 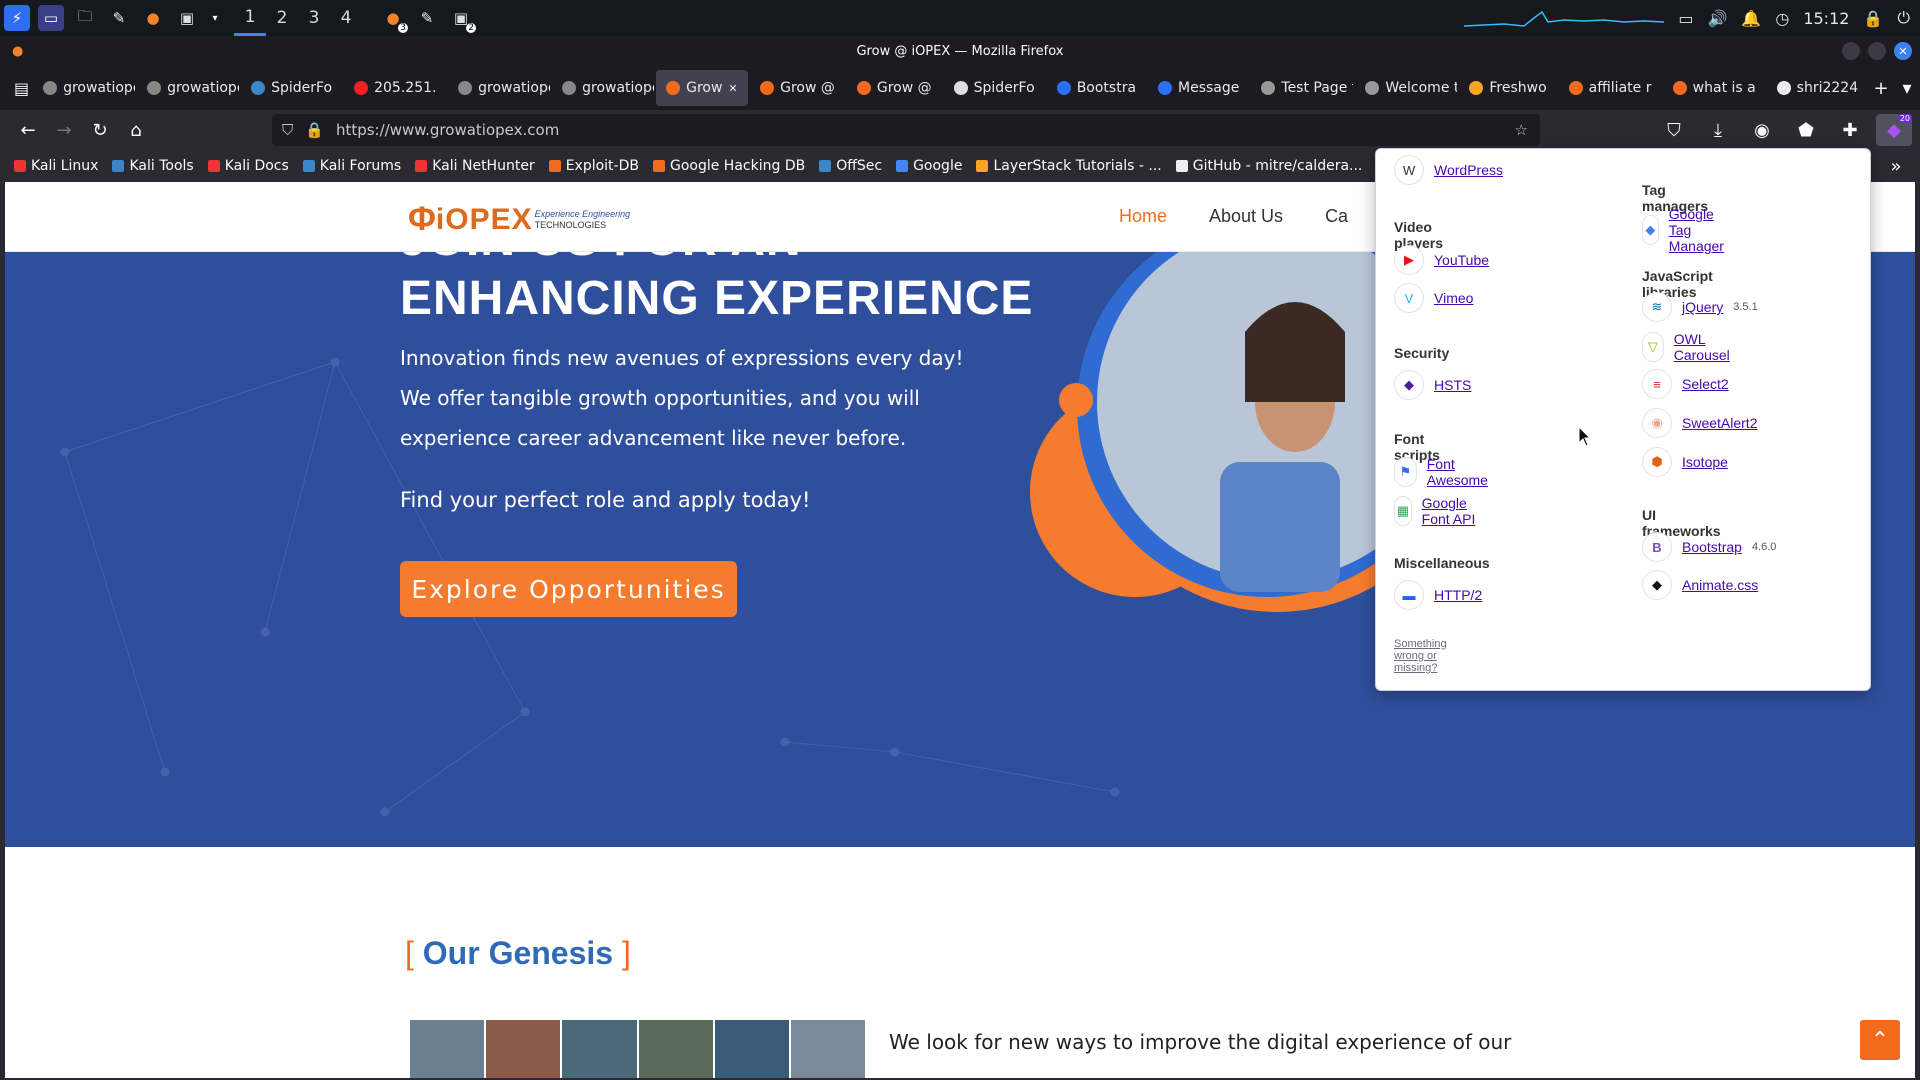 What do you see at coordinates (1246, 216) in the screenshot?
I see `nav-about-us: About Us` at bounding box center [1246, 216].